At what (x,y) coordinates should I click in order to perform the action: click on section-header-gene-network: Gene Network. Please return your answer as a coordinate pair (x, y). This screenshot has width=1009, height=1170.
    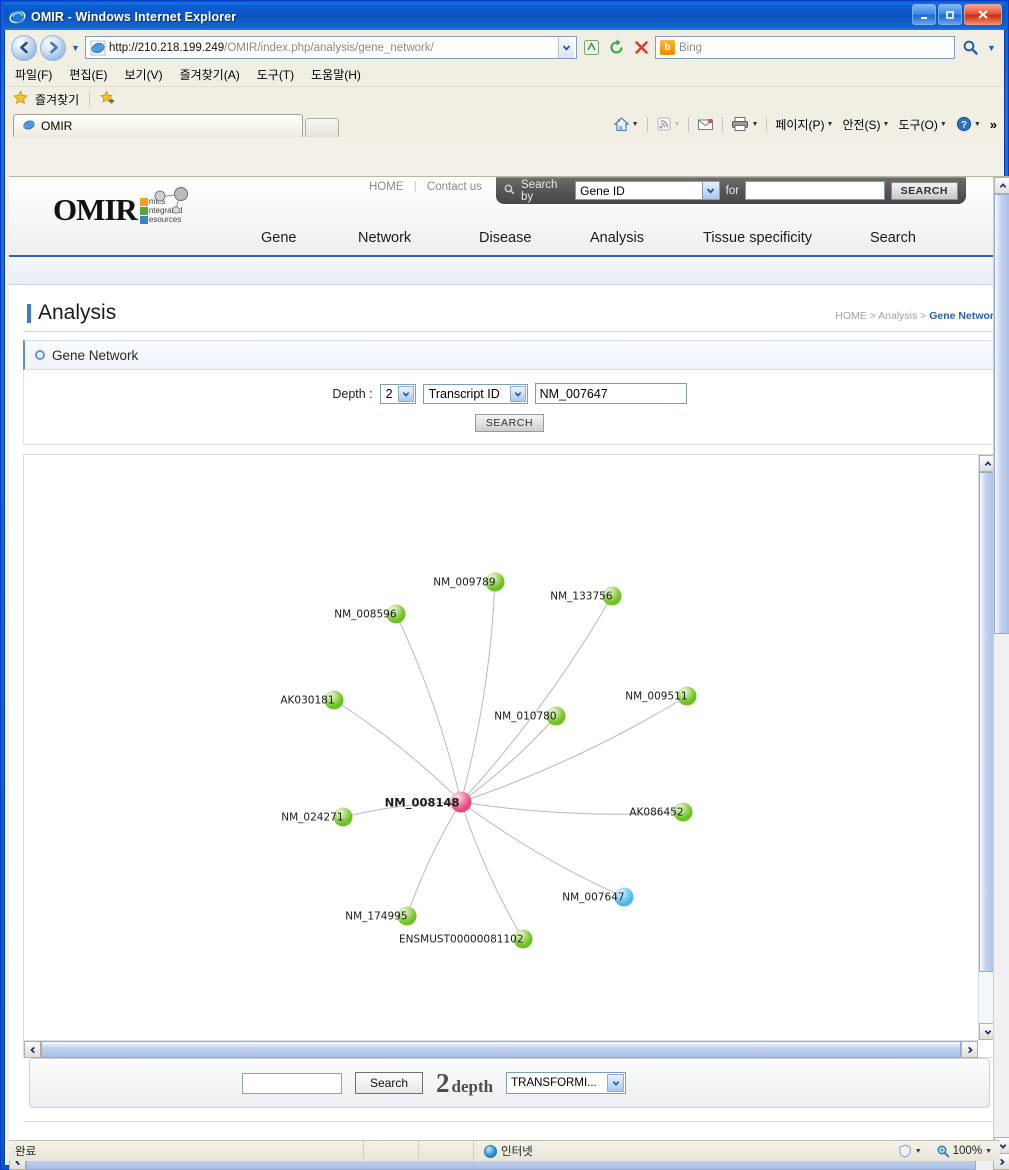
    Looking at the image, I should click on (509, 355).